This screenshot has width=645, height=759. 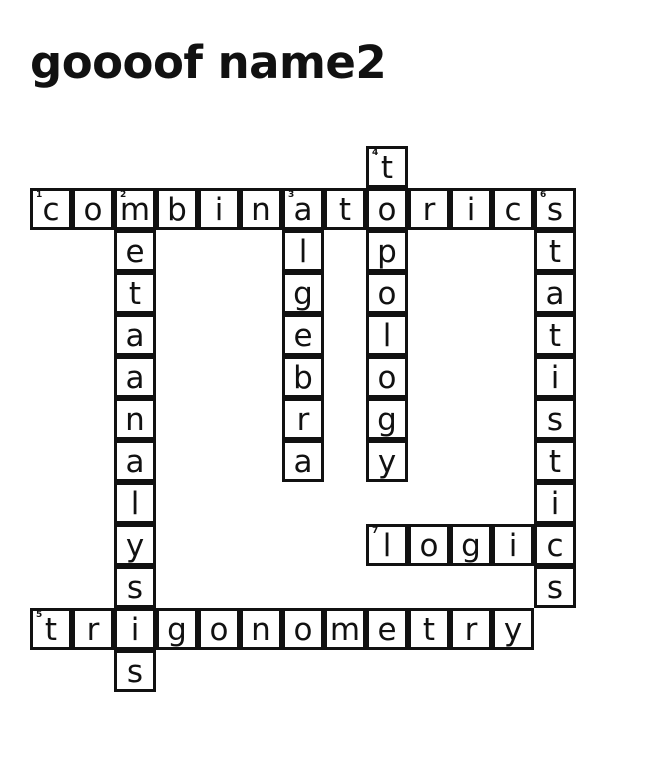 I want to click on crossword-cell: 2m, so click(x=135, y=209).